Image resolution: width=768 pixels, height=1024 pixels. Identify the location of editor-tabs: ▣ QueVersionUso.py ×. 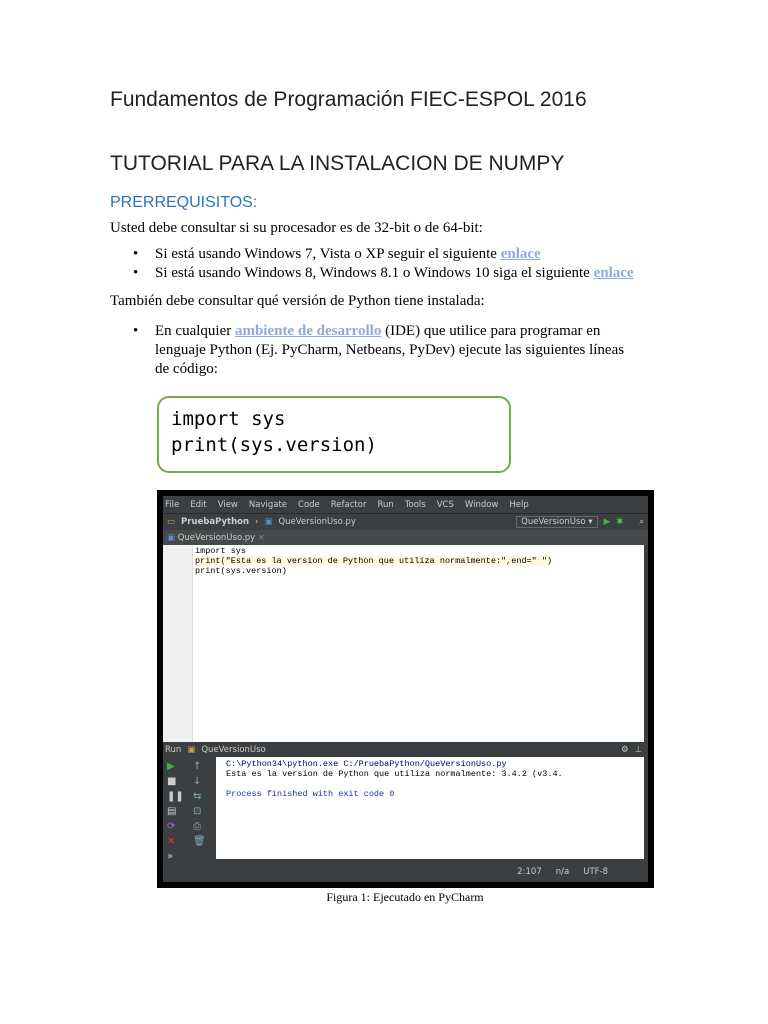
(405, 537).